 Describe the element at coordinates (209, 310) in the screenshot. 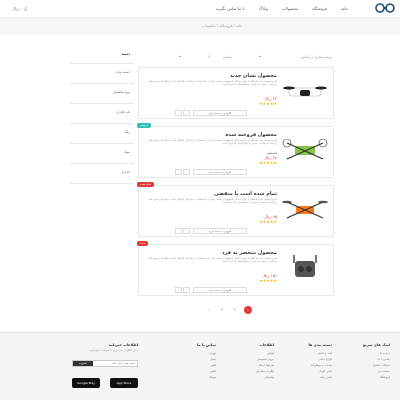

I see `next-page: ›` at that location.